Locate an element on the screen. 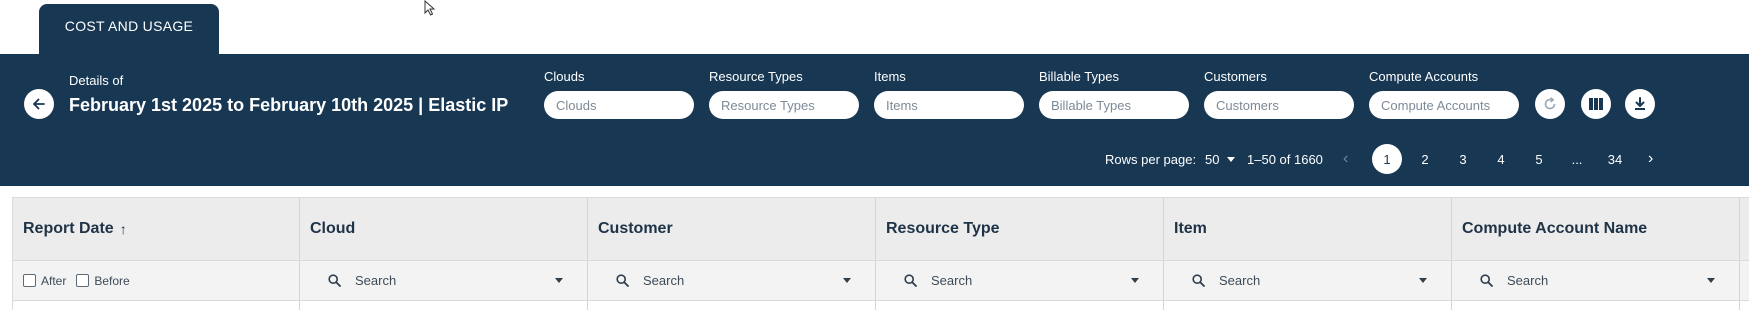 The image size is (1749, 310). reset-filters-button is located at coordinates (1550, 104).